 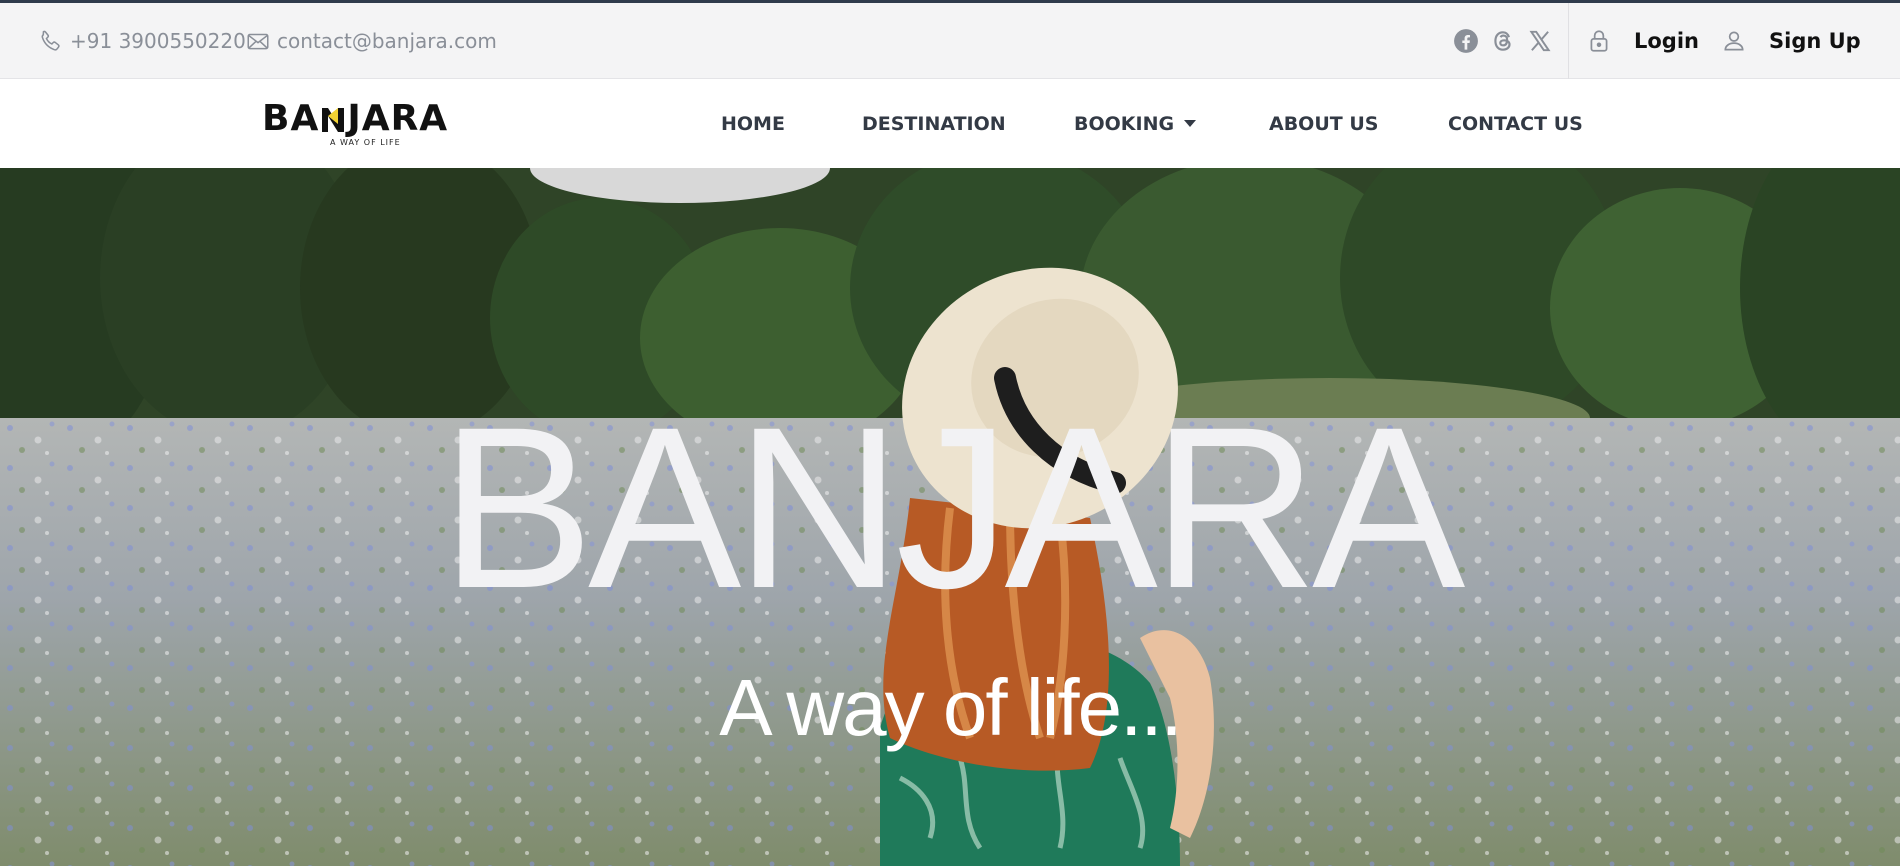 What do you see at coordinates (753, 123) in the screenshot?
I see `nav-home: HOME` at bounding box center [753, 123].